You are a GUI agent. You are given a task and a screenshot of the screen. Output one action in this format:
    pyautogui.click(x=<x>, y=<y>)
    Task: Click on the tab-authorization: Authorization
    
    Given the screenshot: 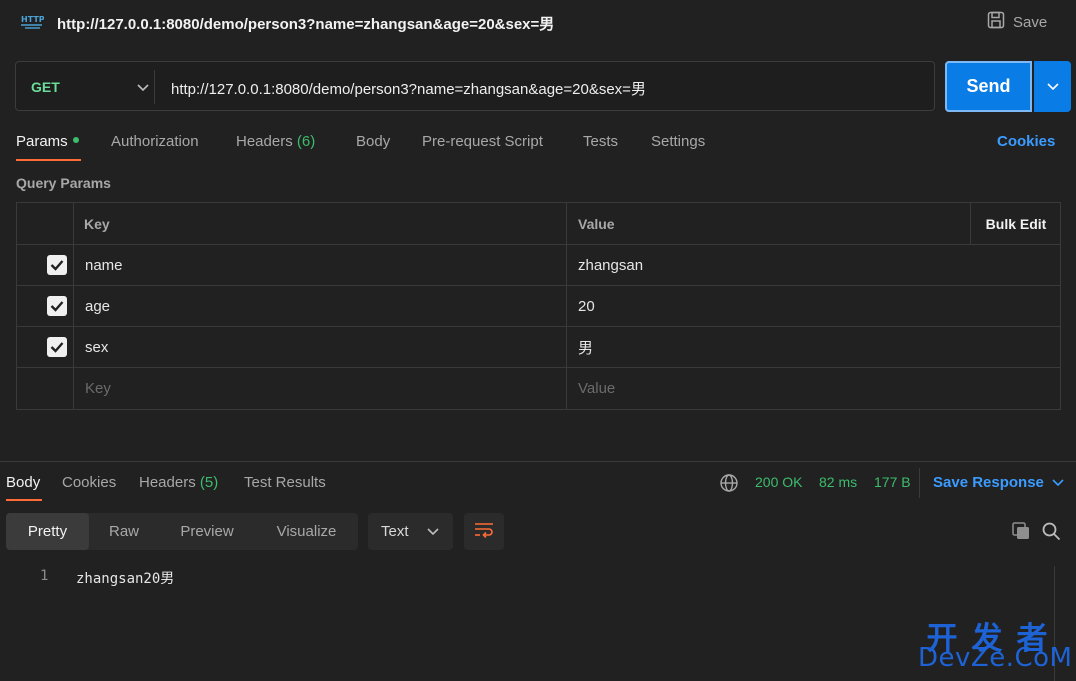 What is the action you would take?
    pyautogui.click(x=155, y=141)
    